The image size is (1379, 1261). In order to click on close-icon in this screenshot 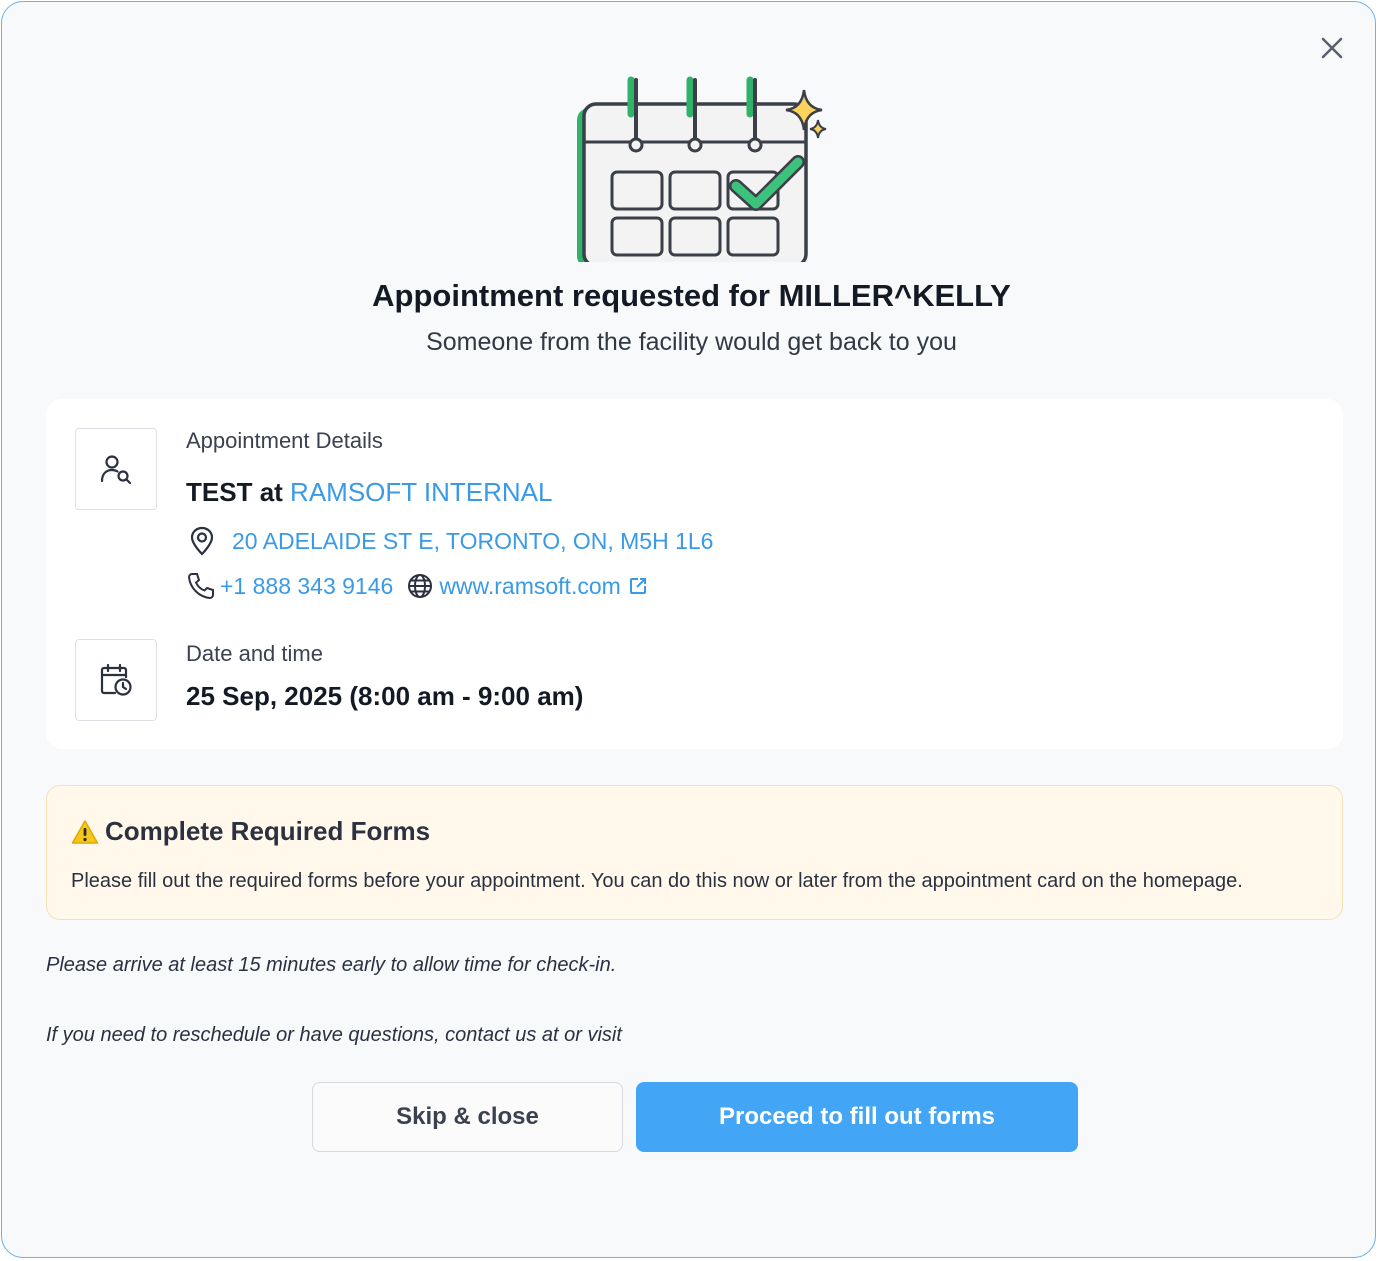, I will do `click(1332, 48)`.